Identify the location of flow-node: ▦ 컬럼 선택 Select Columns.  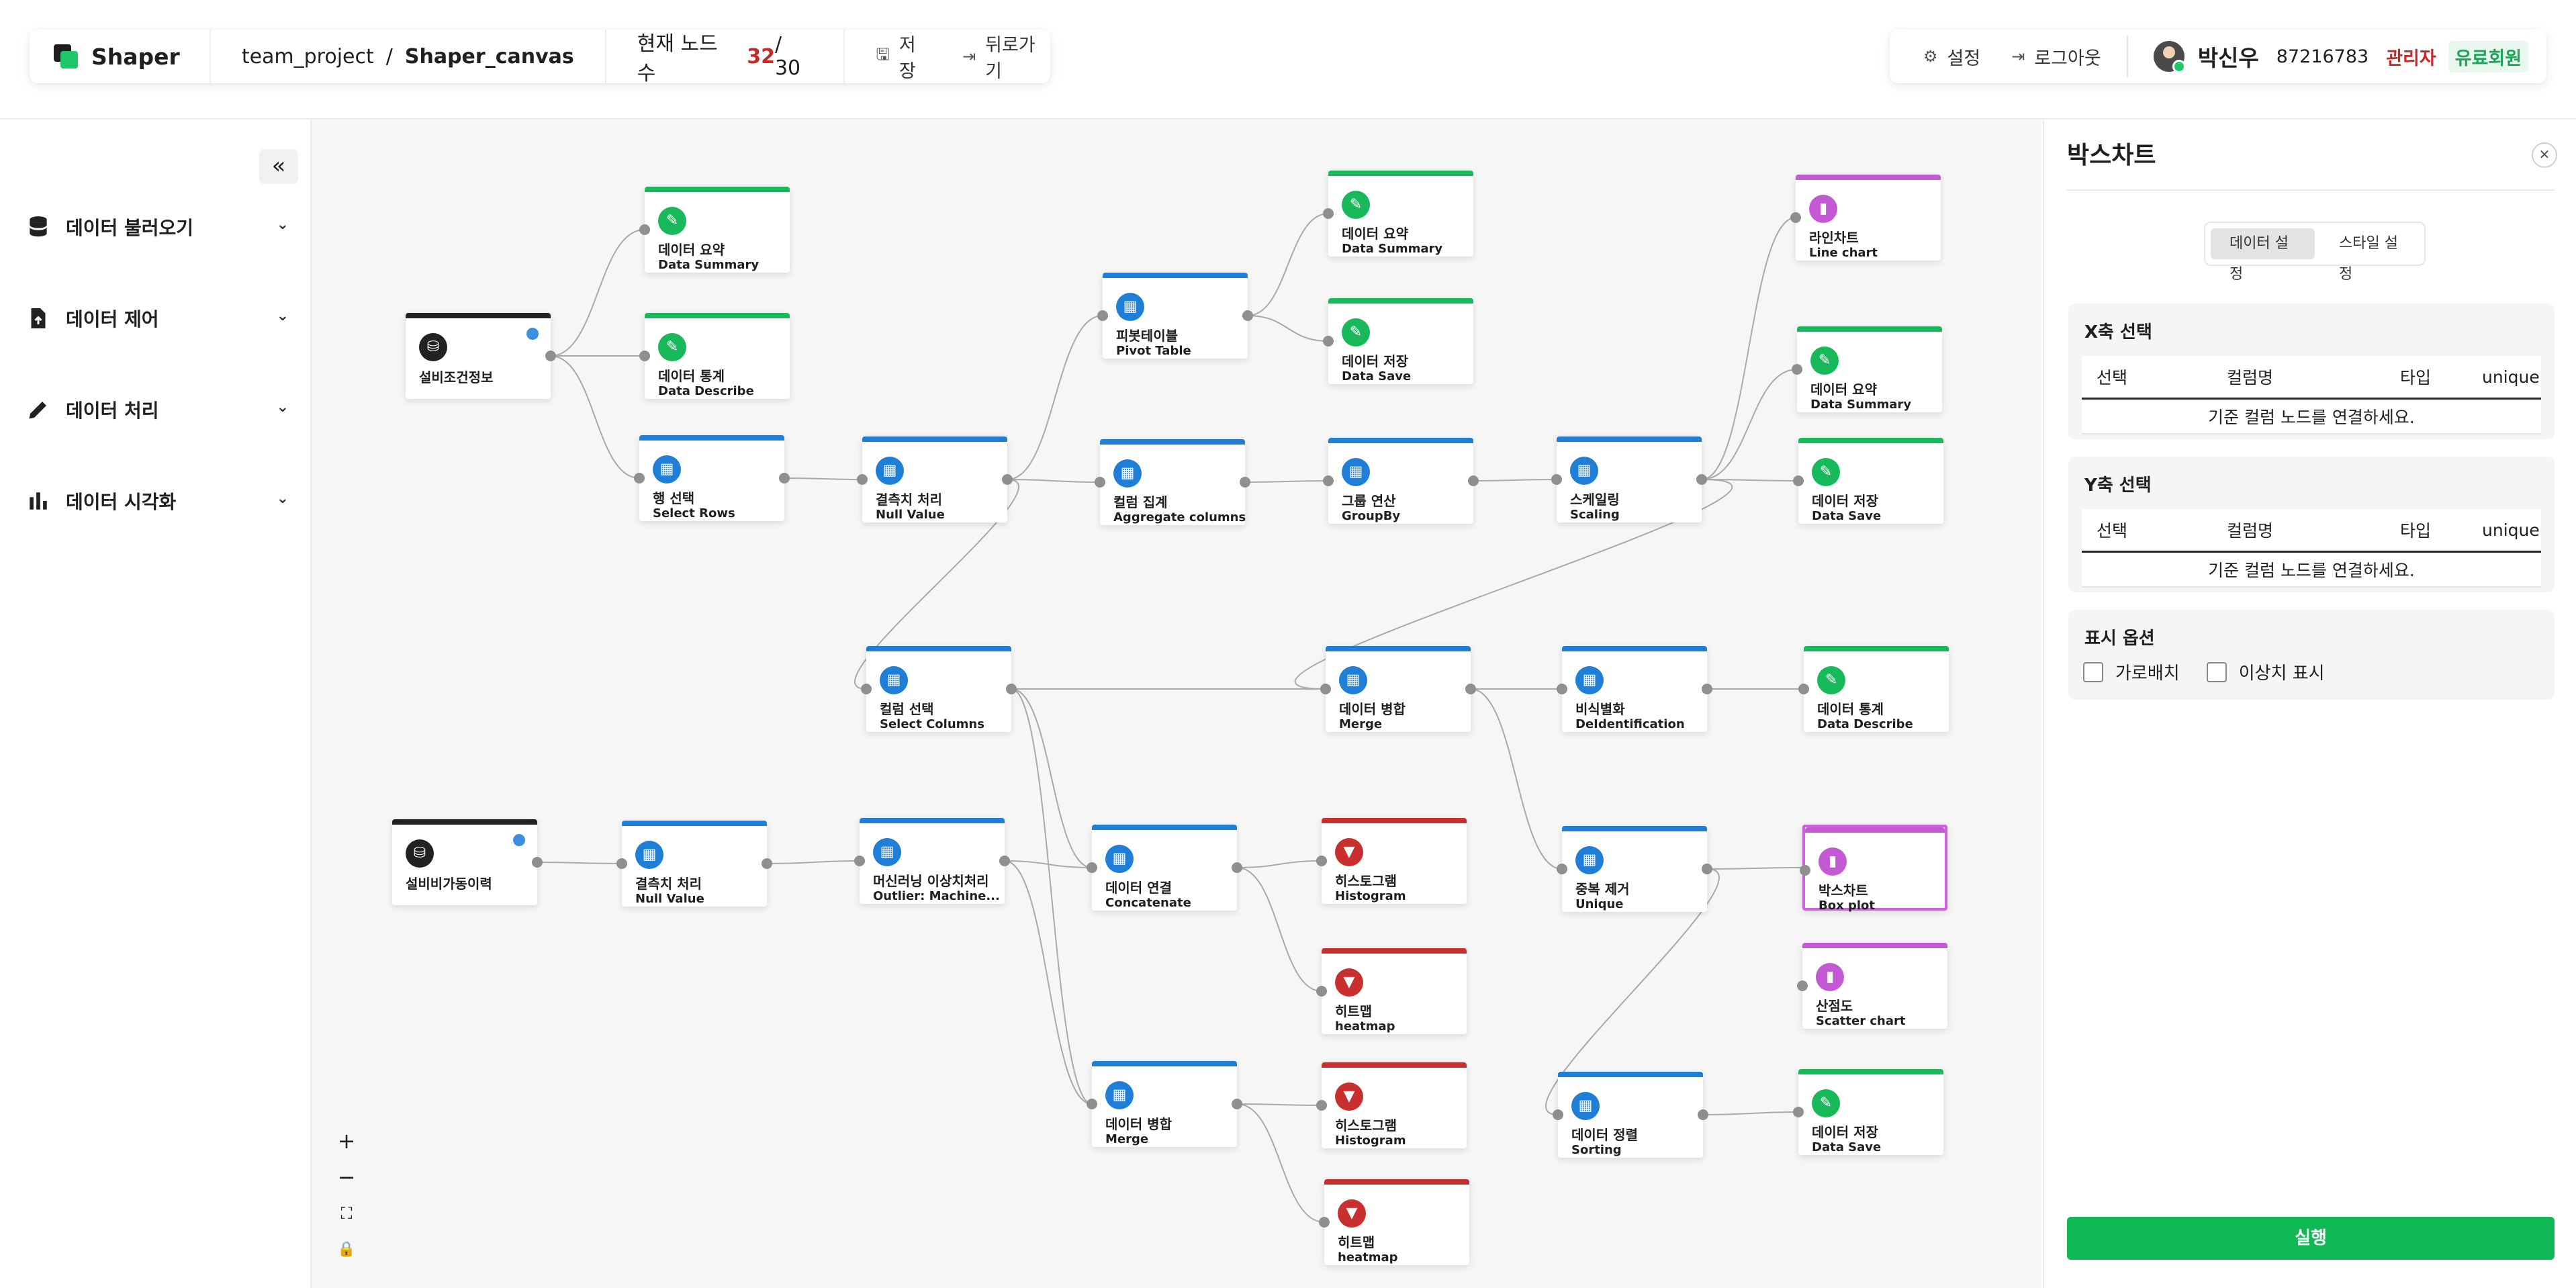
(939, 689).